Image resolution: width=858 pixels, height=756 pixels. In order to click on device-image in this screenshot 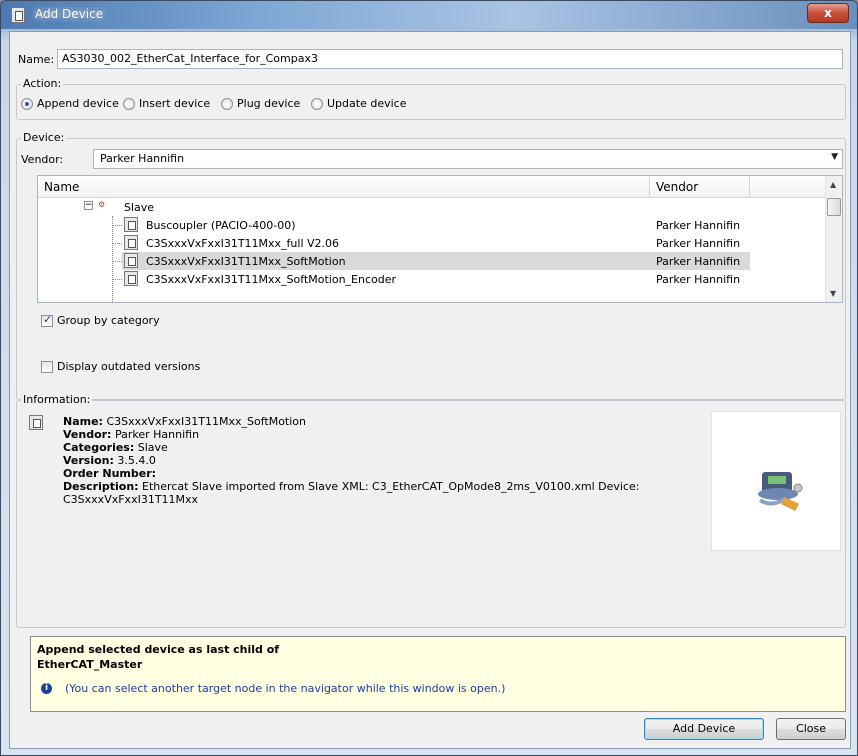, I will do `click(776, 481)`.